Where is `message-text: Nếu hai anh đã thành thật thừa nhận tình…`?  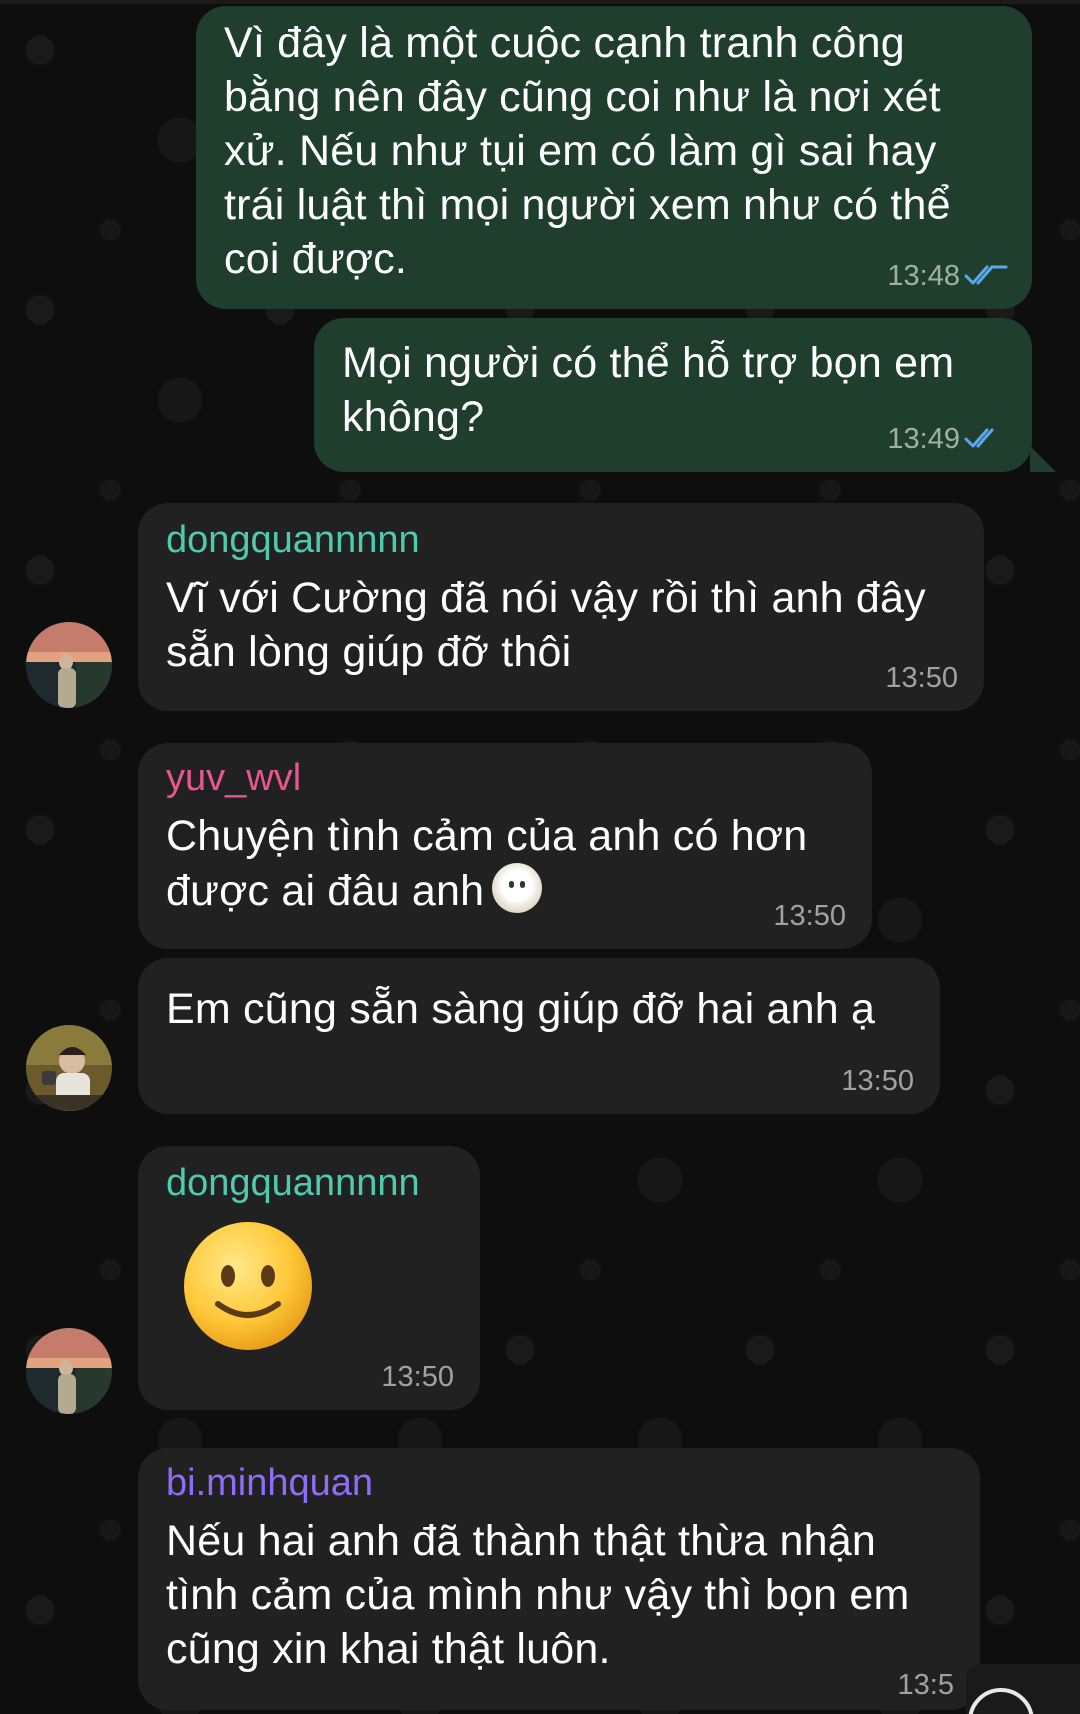
message-text: Nếu hai anh đã thành thật thừa nhận tình… is located at coordinates (538, 1595).